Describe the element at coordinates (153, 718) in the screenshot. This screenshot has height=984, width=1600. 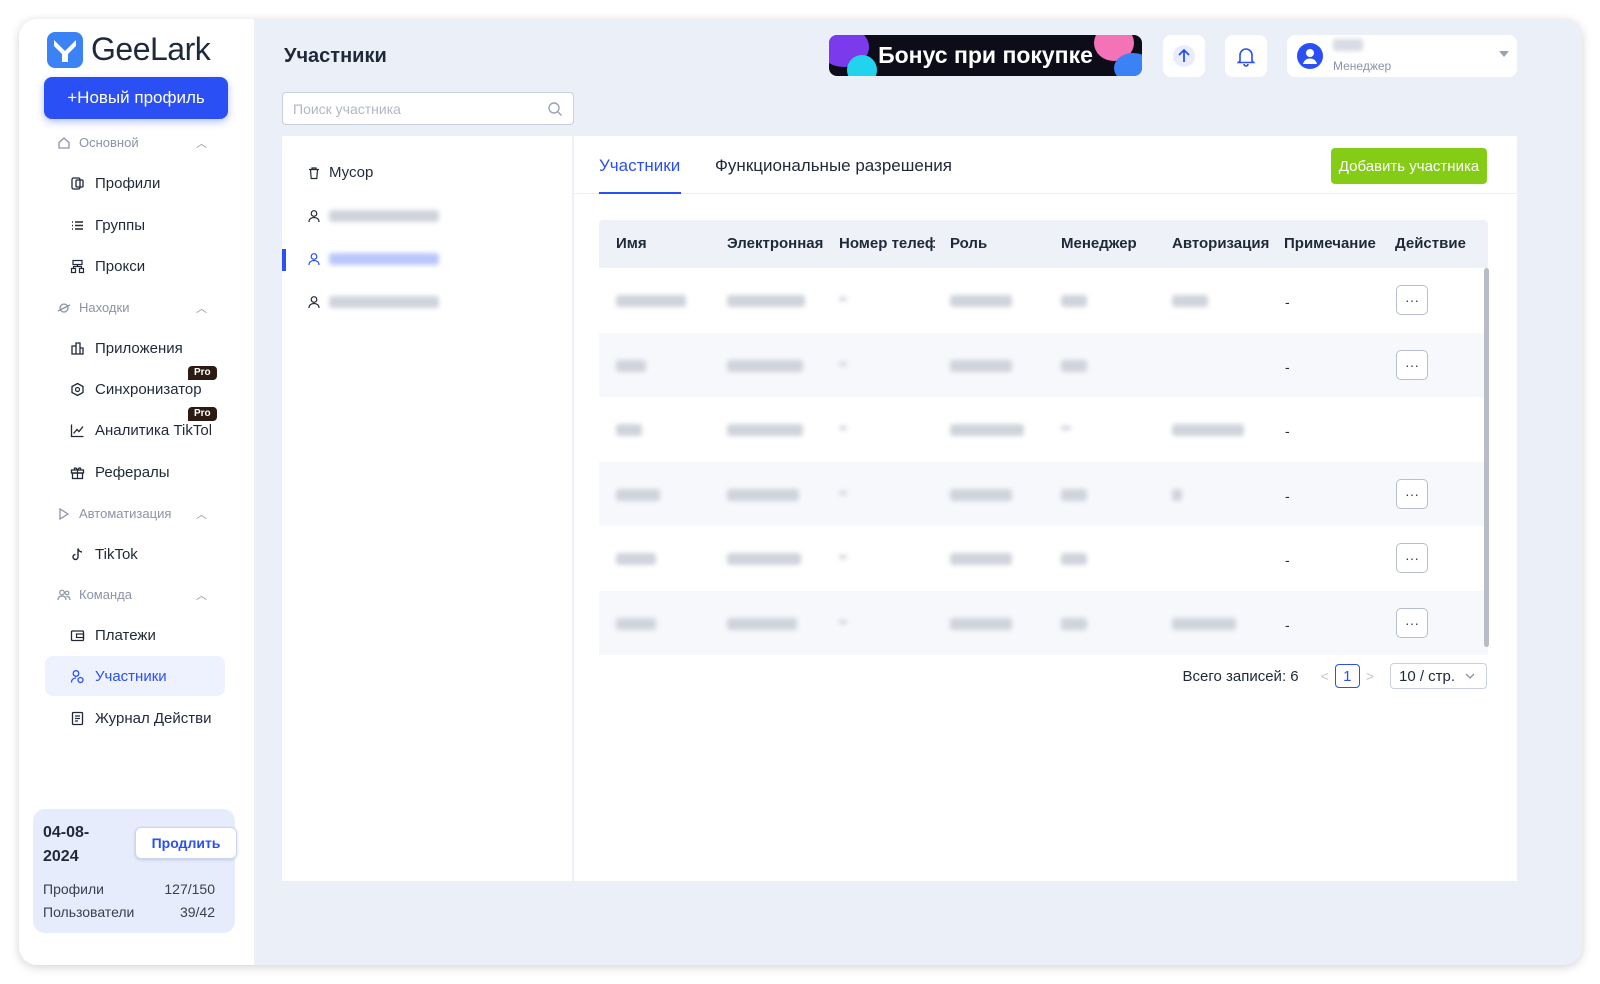
I see `sidebar-item-label: Журнал Действий` at that location.